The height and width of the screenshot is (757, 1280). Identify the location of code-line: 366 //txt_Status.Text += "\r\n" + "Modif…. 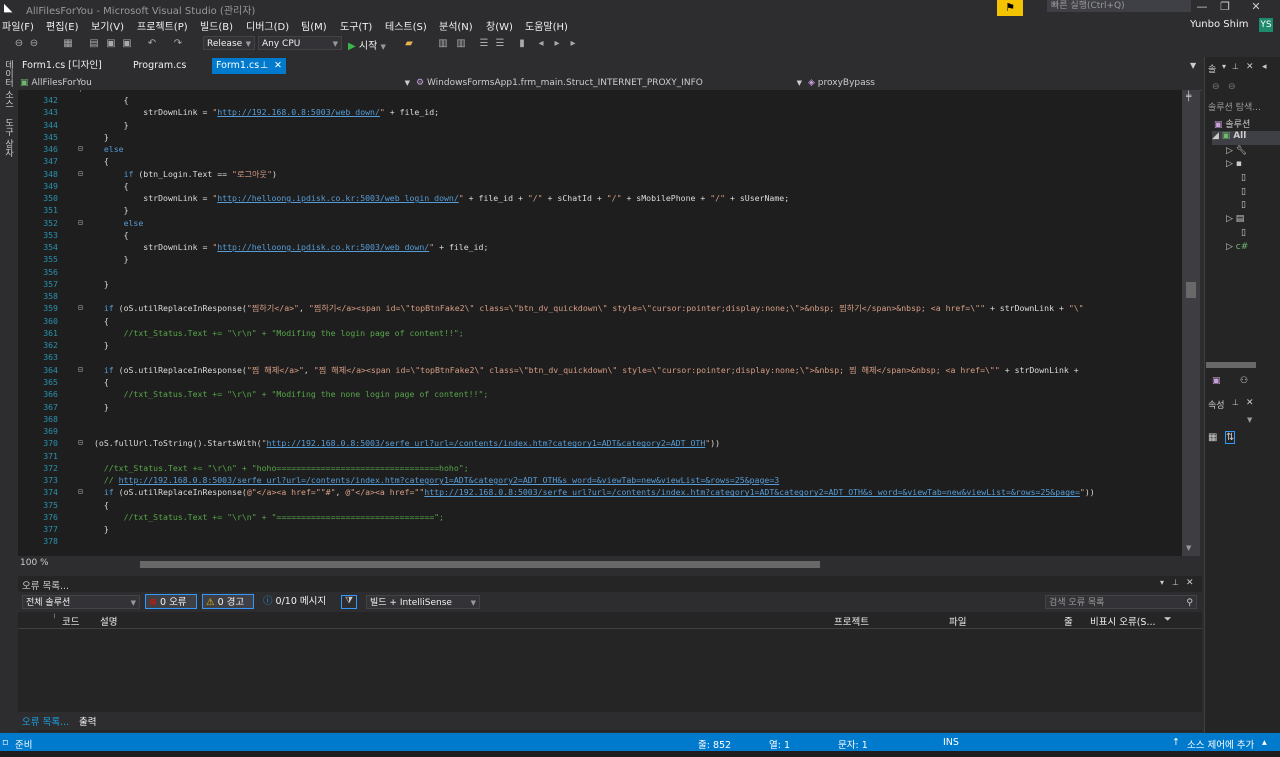
(600, 394).